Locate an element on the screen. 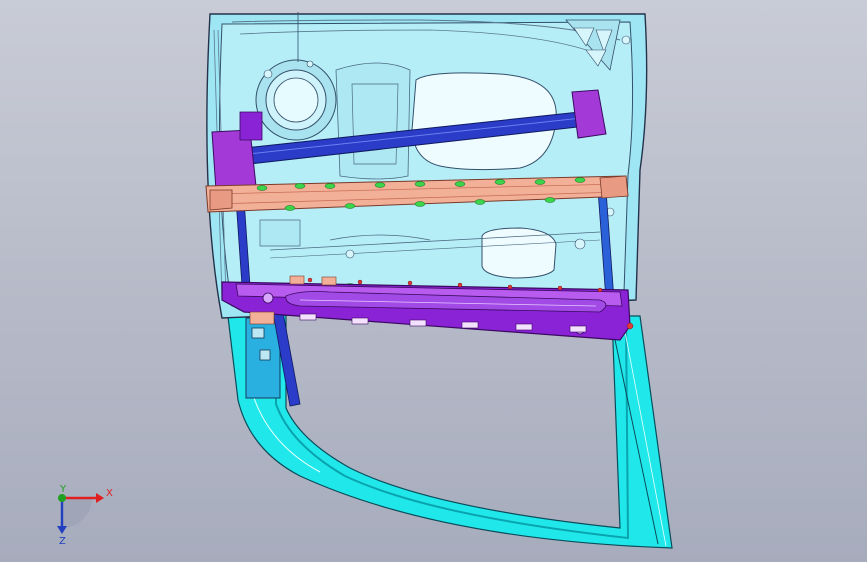  y-axis-dot is located at coordinates (62, 498).